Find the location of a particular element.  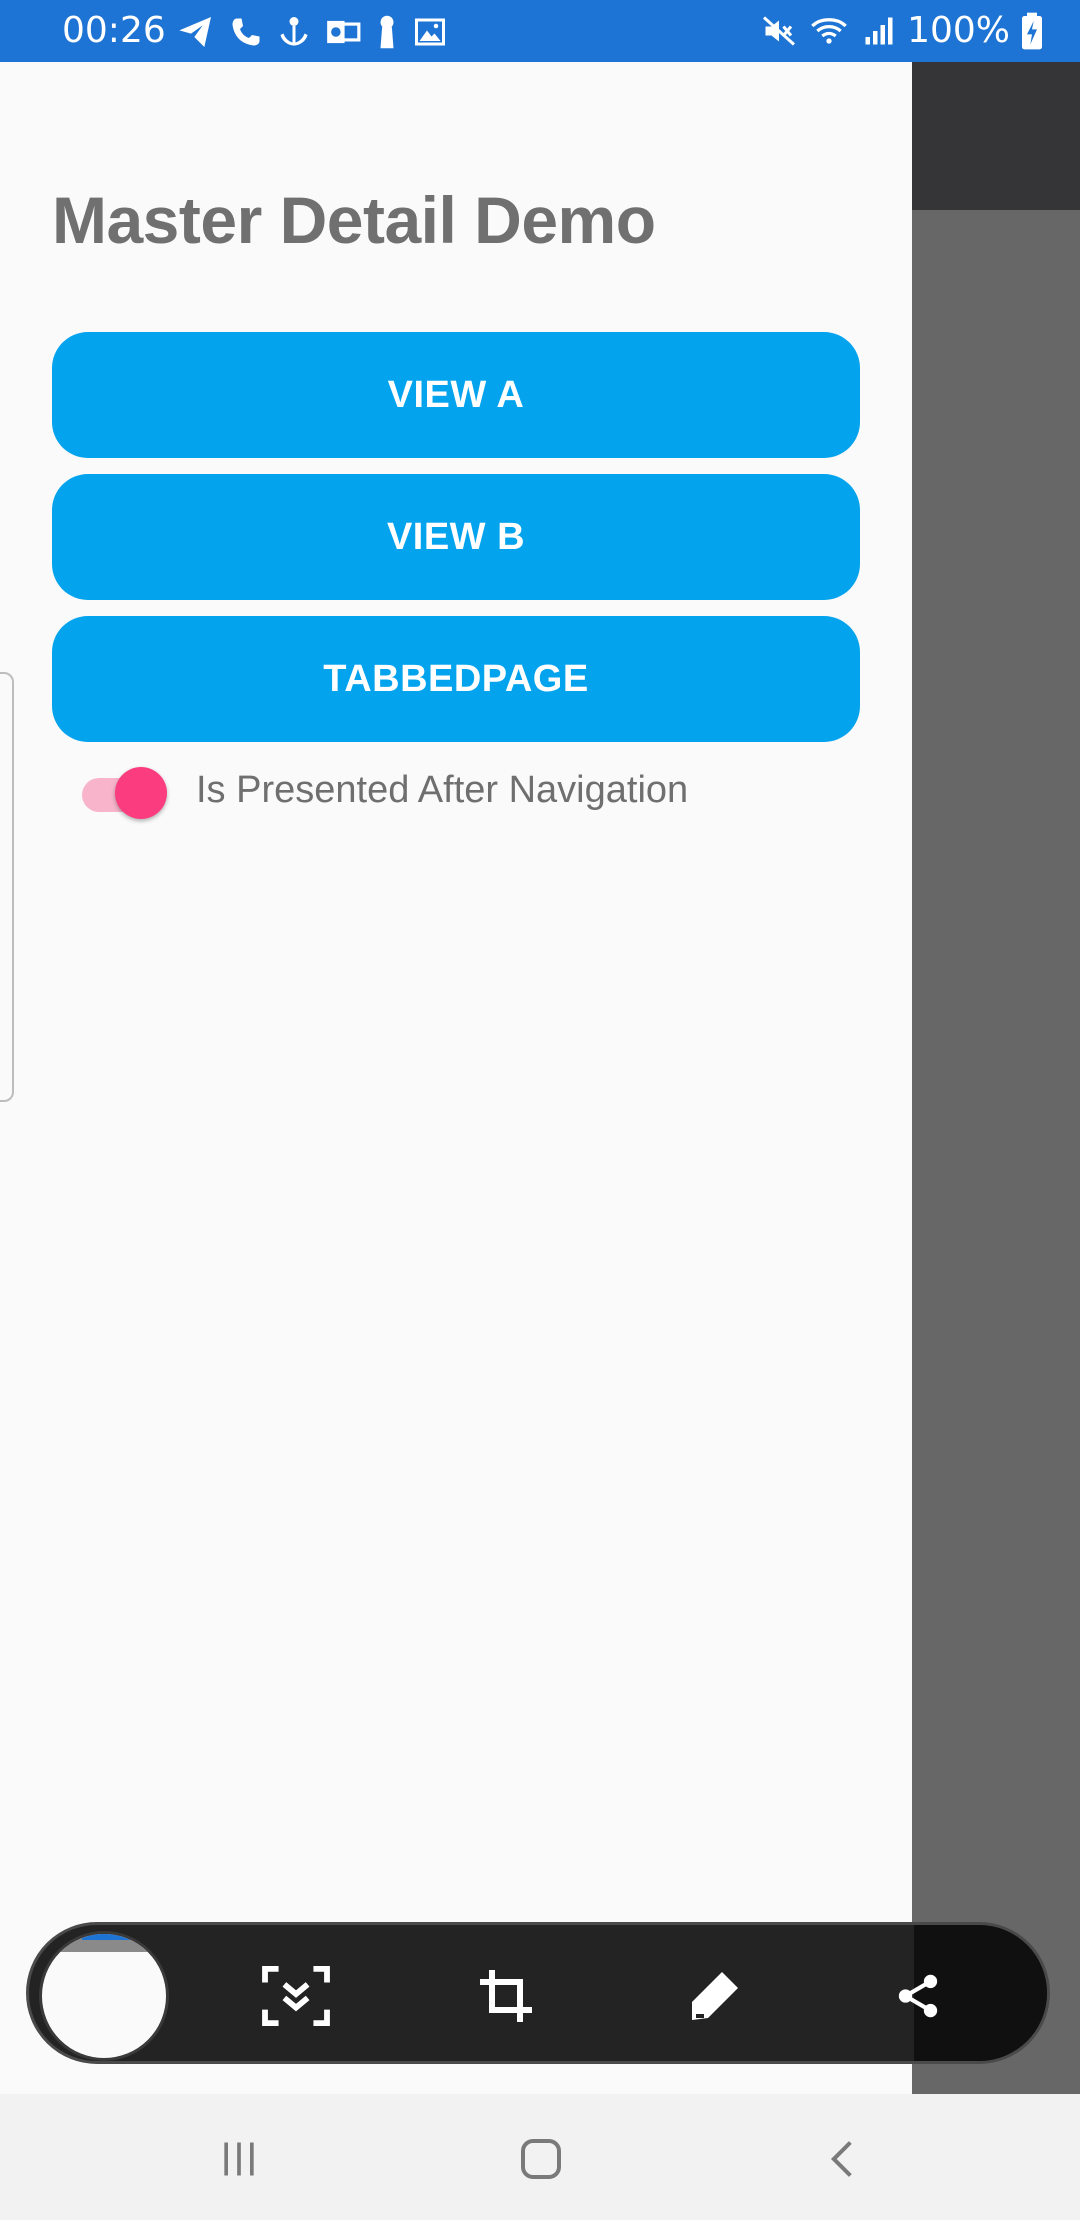

share-icon is located at coordinates (918, 1996).